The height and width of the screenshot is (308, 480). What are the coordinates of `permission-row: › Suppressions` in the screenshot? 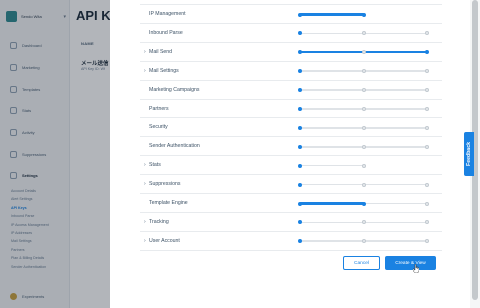 It's located at (291, 183).